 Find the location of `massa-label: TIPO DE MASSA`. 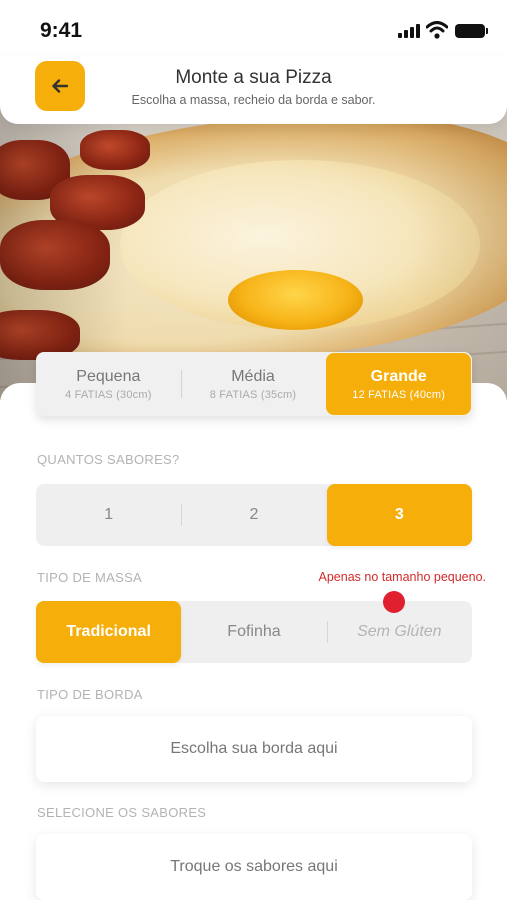

massa-label: TIPO DE MASSA is located at coordinates (90, 577).